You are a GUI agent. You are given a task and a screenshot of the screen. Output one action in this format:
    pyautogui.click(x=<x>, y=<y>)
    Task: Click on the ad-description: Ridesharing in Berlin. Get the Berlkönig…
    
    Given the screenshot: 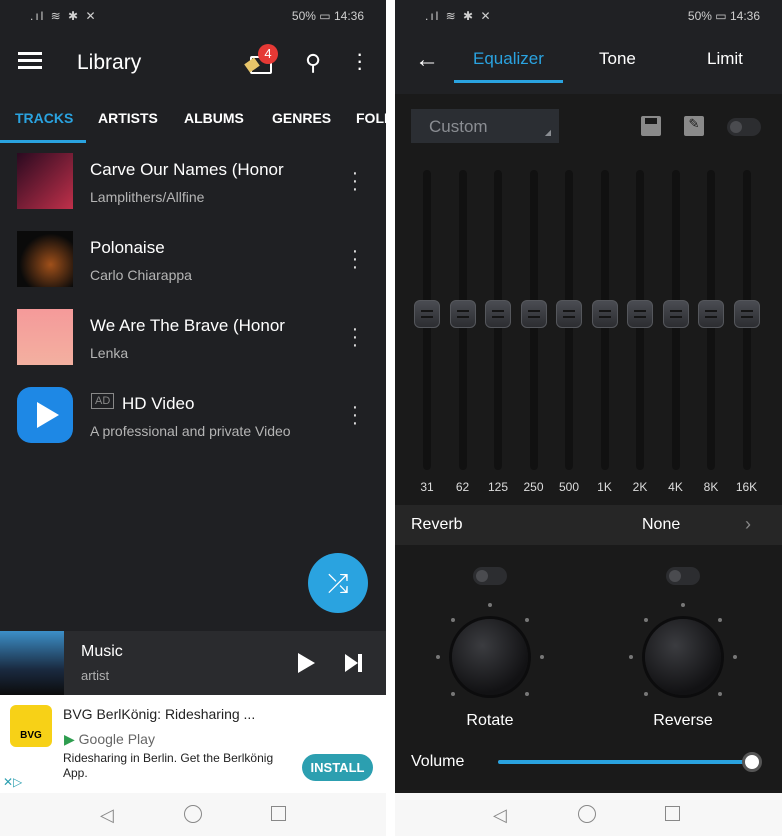 What is the action you would take?
    pyautogui.click(x=168, y=765)
    